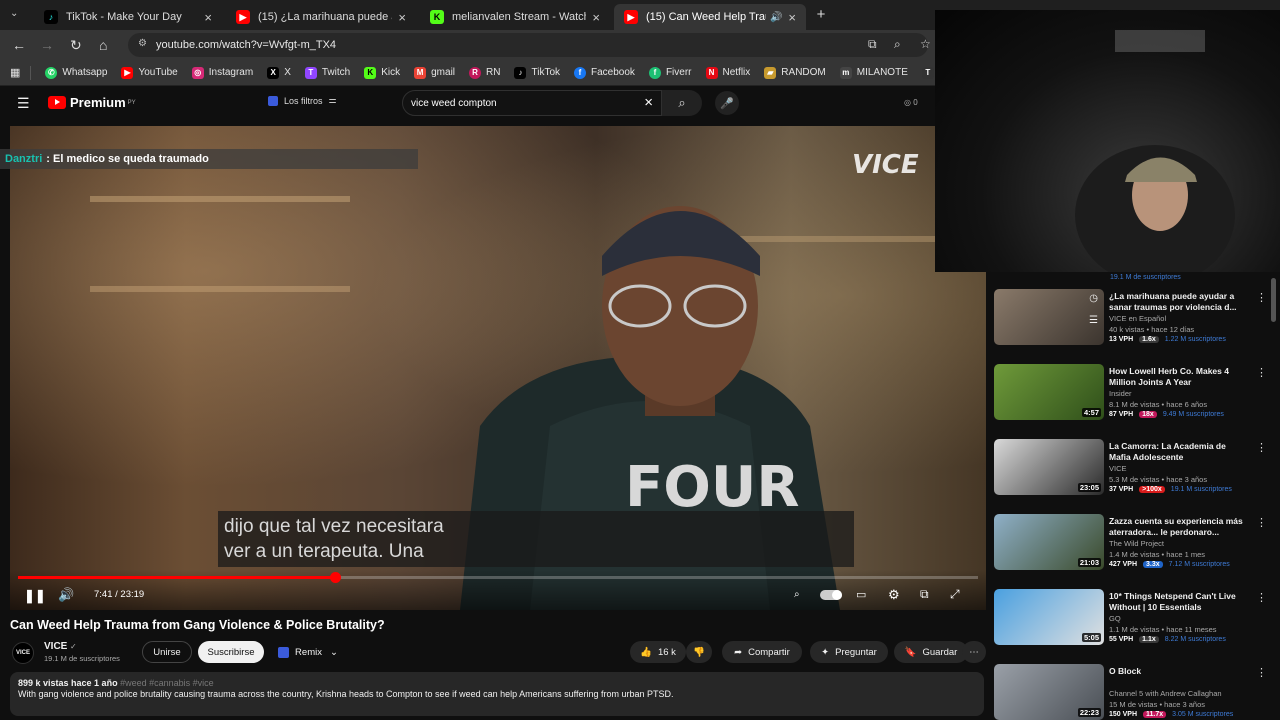 This screenshot has width=1280, height=720. What do you see at coordinates (231, 652) in the screenshot?
I see `subscribe-button: Suscribirse` at bounding box center [231, 652].